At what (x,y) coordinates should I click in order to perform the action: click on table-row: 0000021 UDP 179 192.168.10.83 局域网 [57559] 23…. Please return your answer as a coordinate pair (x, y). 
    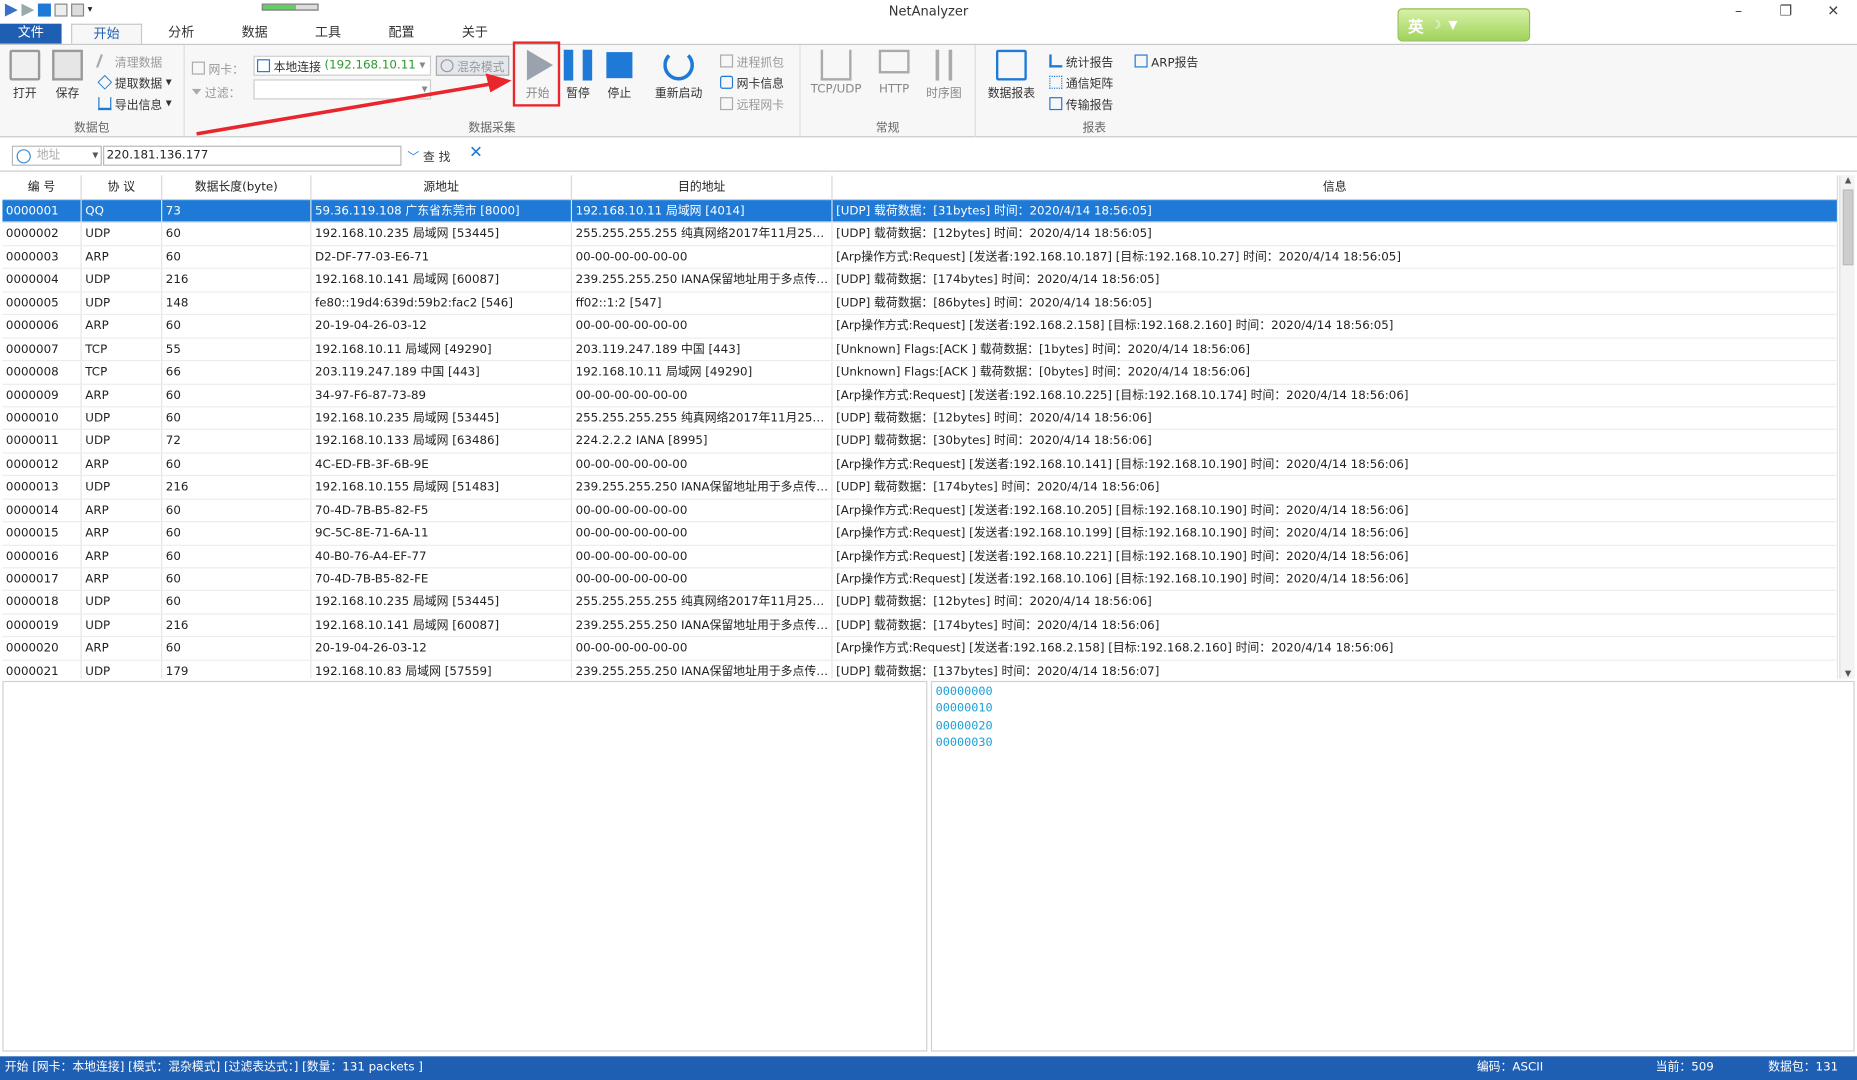
    Looking at the image, I should click on (920, 669).